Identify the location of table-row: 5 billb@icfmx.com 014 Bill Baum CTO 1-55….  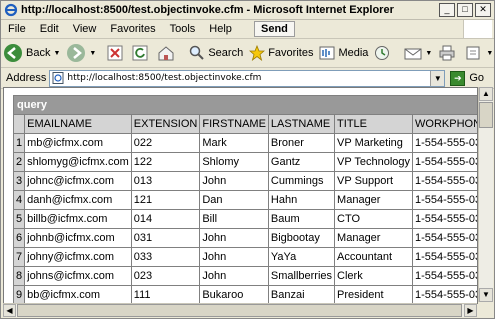
(244, 219).